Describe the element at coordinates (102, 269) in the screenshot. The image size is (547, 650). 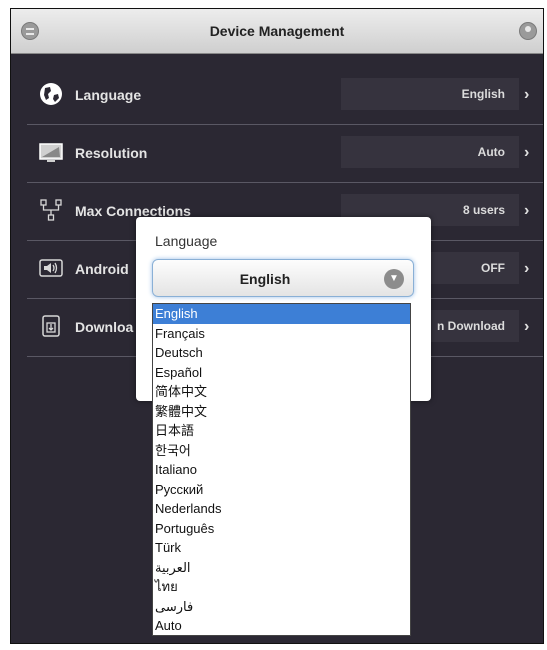
I see `setting-label: Android` at that location.